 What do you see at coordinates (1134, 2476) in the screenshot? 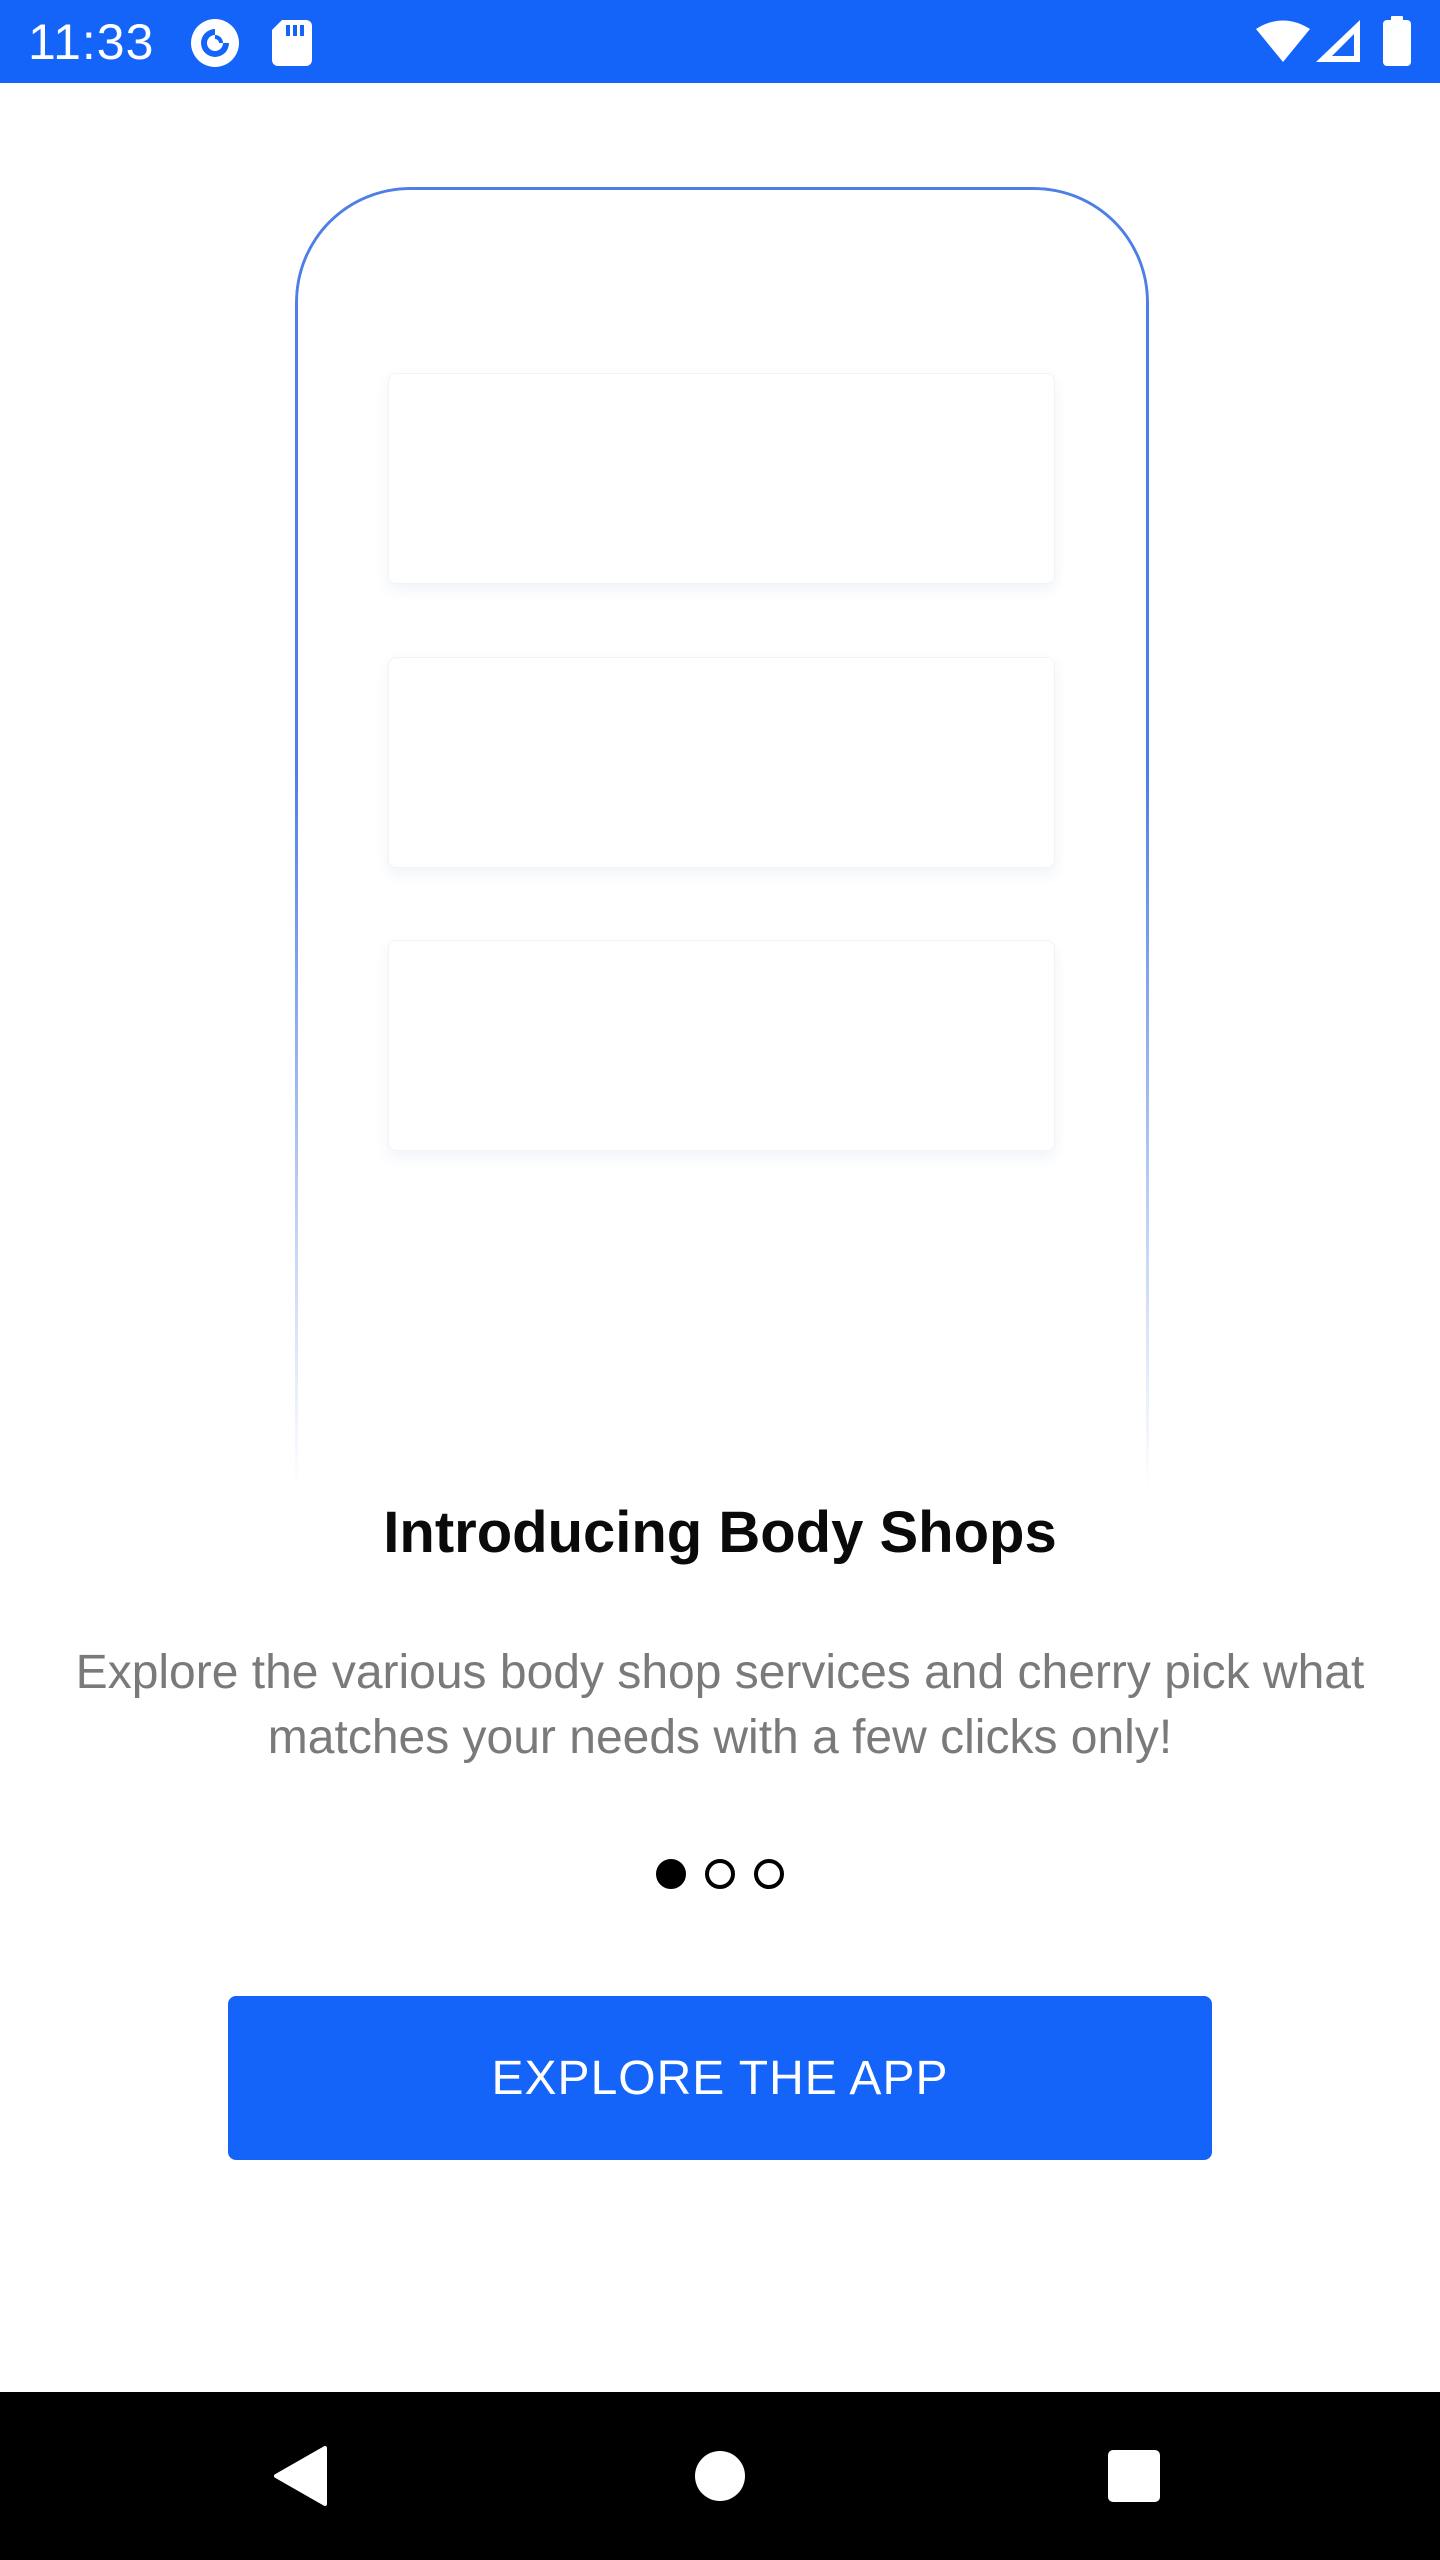
I see `recents-icon` at bounding box center [1134, 2476].